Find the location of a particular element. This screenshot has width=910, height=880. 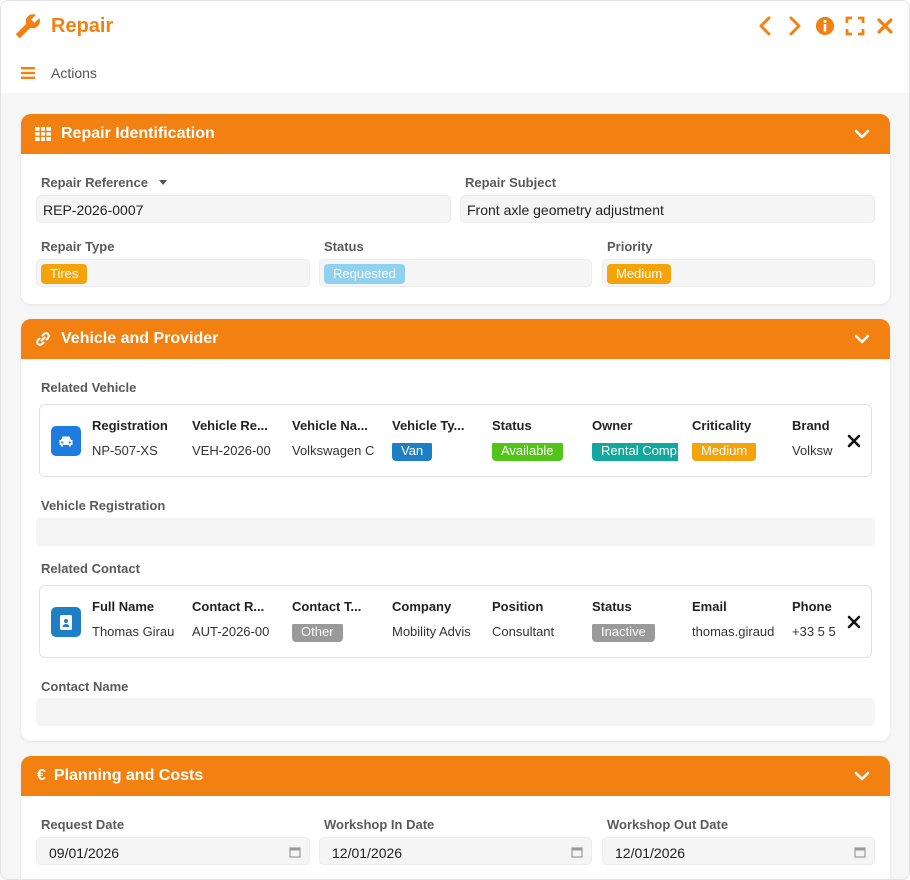

fullscreen-button is located at coordinates (855, 26).